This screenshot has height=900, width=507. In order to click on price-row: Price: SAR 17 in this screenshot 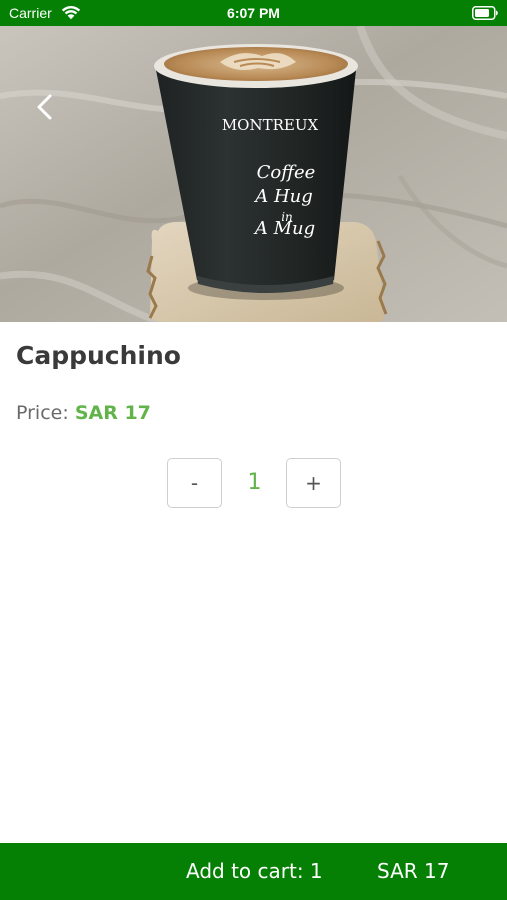, I will do `click(83, 413)`.